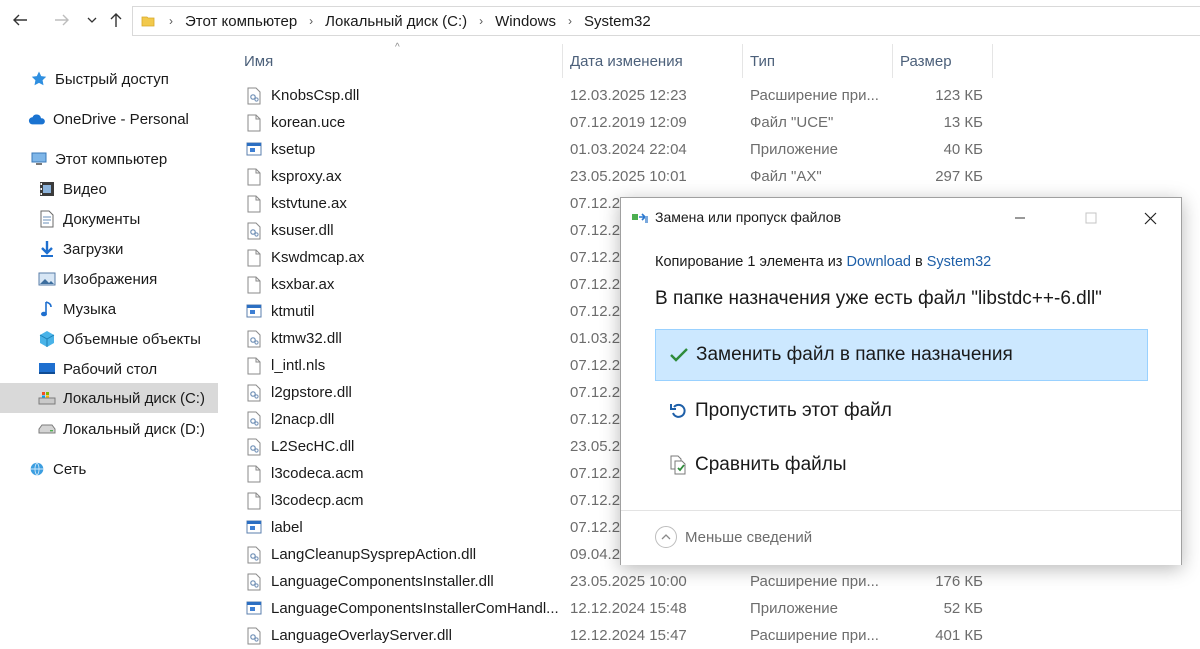 The height and width of the screenshot is (649, 1200). Describe the element at coordinates (92, 20) in the screenshot. I see `recent-locations-button` at that location.